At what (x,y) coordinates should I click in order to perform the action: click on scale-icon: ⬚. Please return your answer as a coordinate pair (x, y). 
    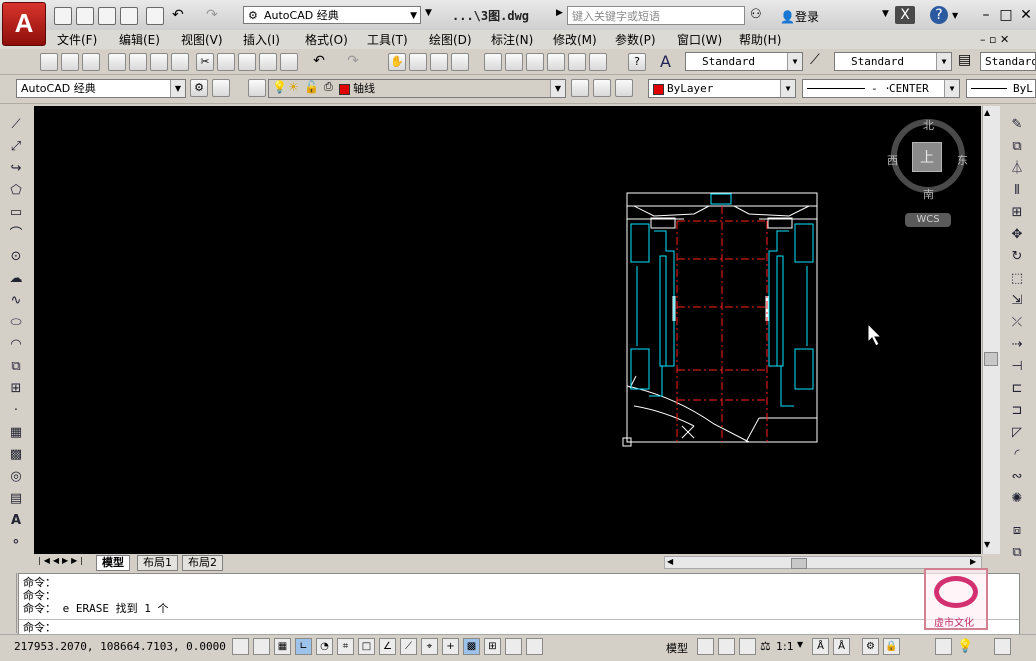
    Looking at the image, I should click on (1017, 279).